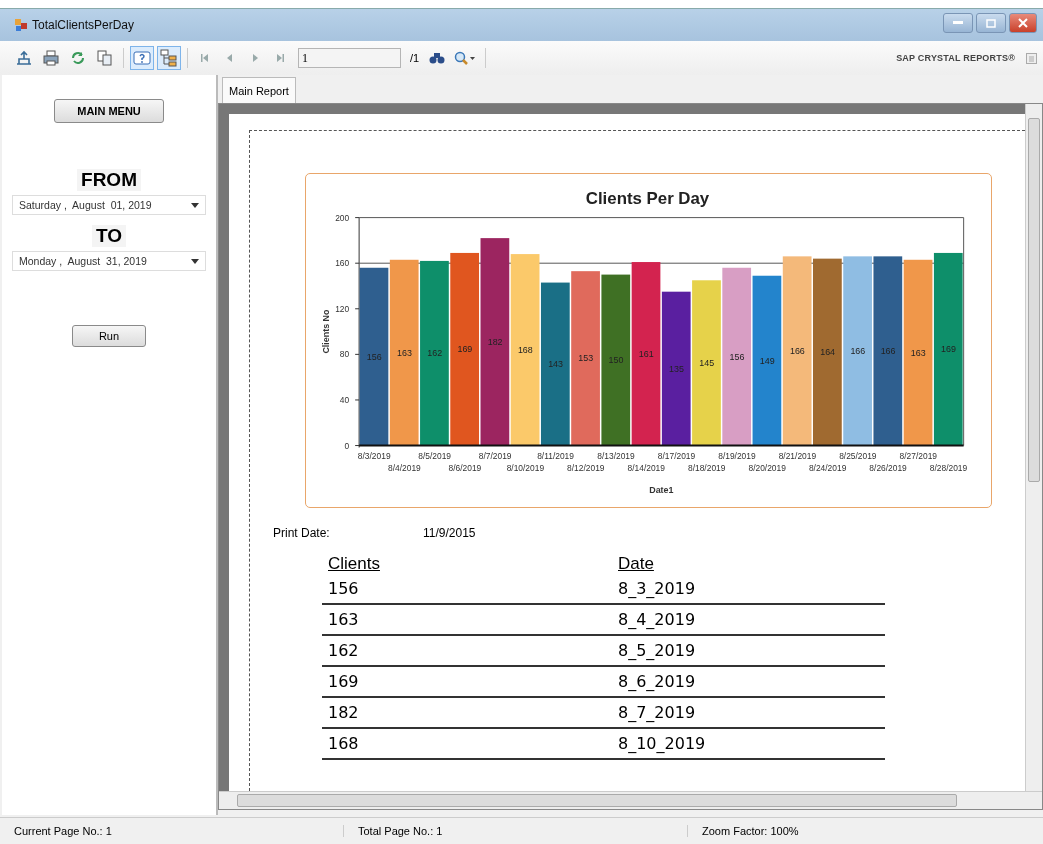  What do you see at coordinates (646, 468) in the screenshot?
I see `x-tick-label: 8/14/2019` at bounding box center [646, 468].